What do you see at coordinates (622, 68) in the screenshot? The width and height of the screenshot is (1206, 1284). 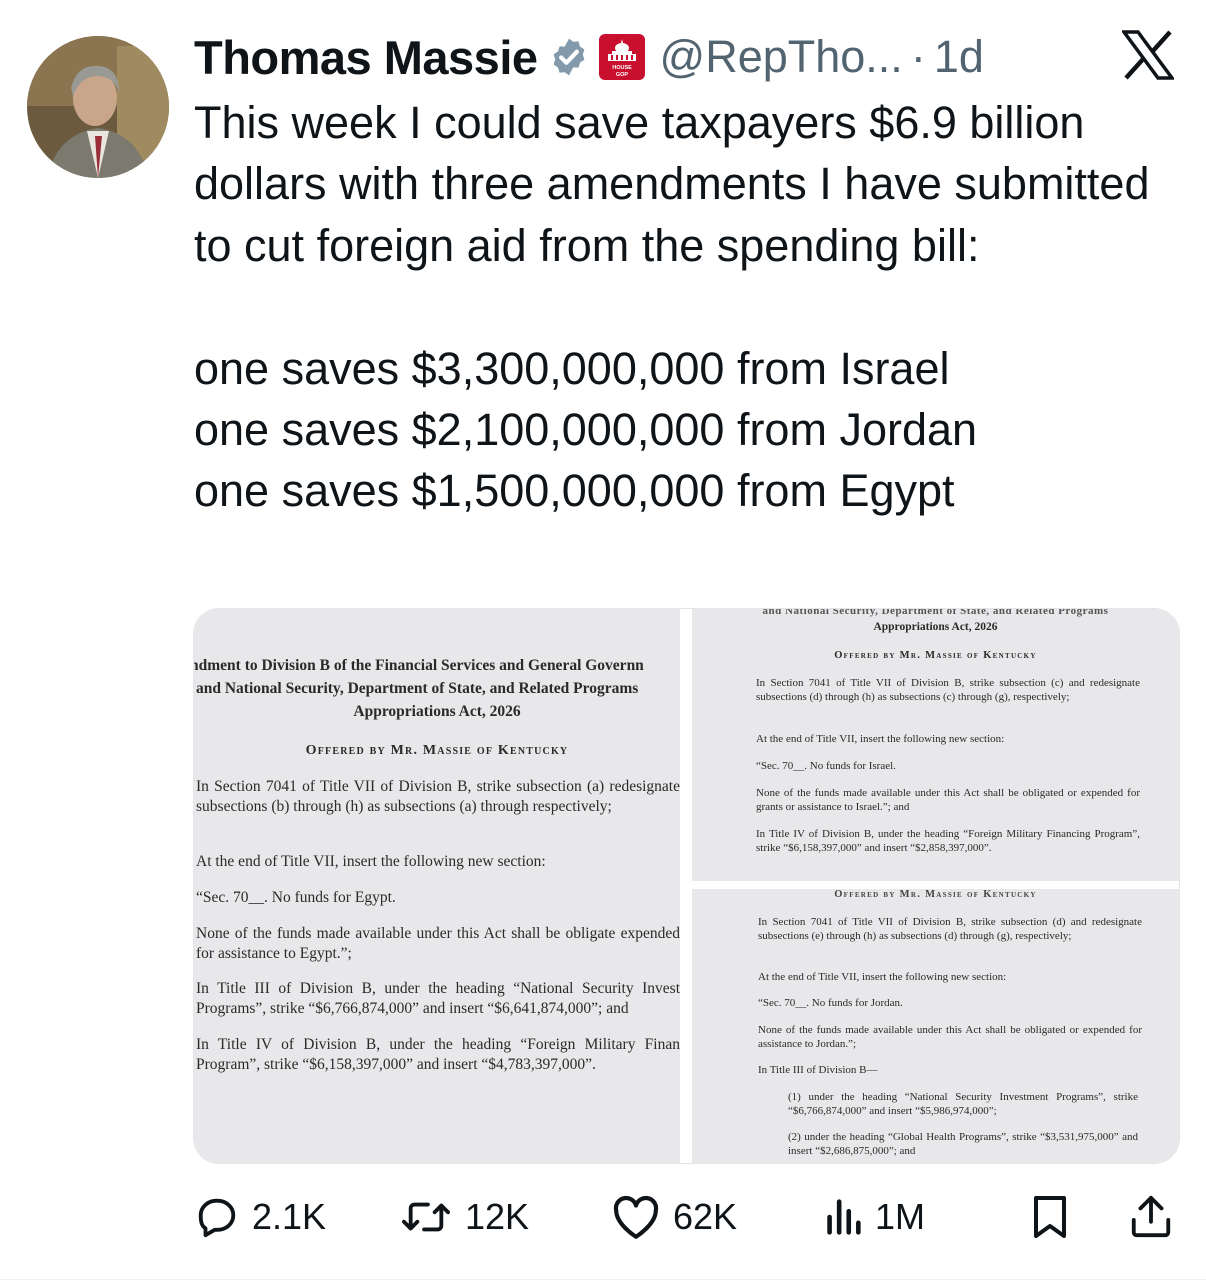 I see `badge-text-house: HOUSE` at bounding box center [622, 68].